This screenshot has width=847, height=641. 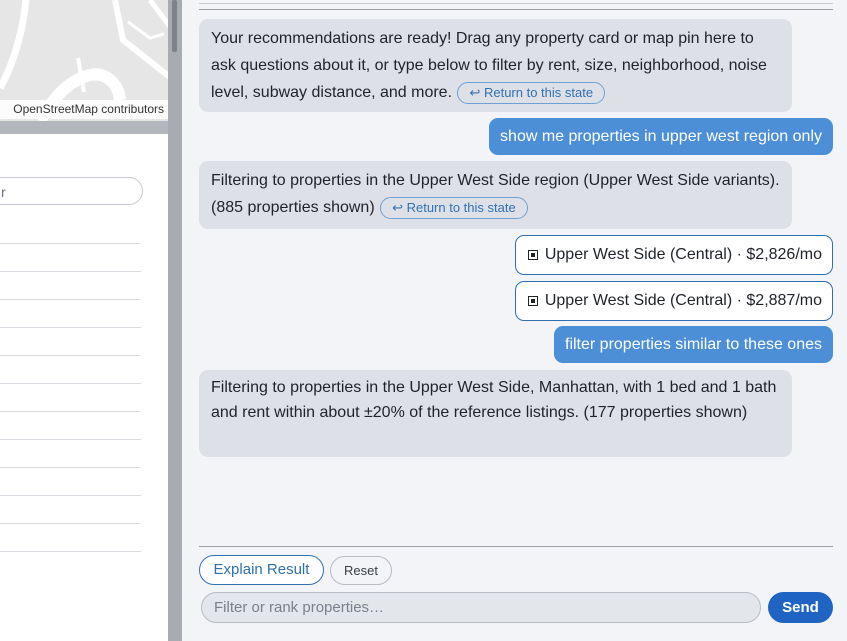 What do you see at coordinates (84, 109) in the screenshot?
I see `map-attribution: OpenStreetMap contributors` at bounding box center [84, 109].